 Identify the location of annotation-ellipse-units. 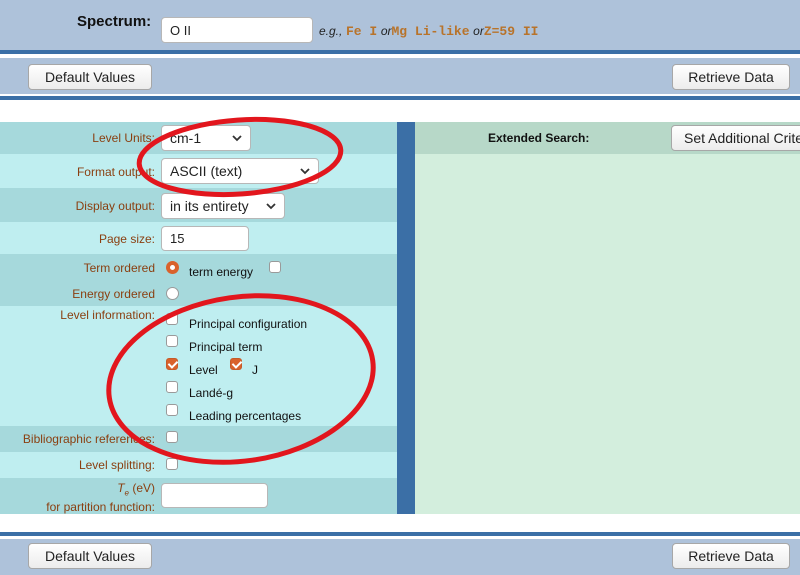
(240, 157).